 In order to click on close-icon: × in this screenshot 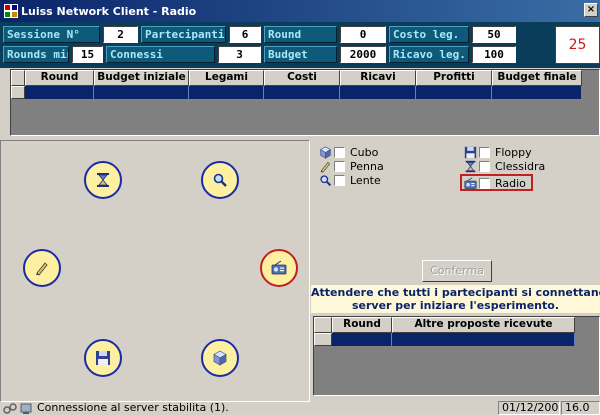, I will do `click(591, 9)`.